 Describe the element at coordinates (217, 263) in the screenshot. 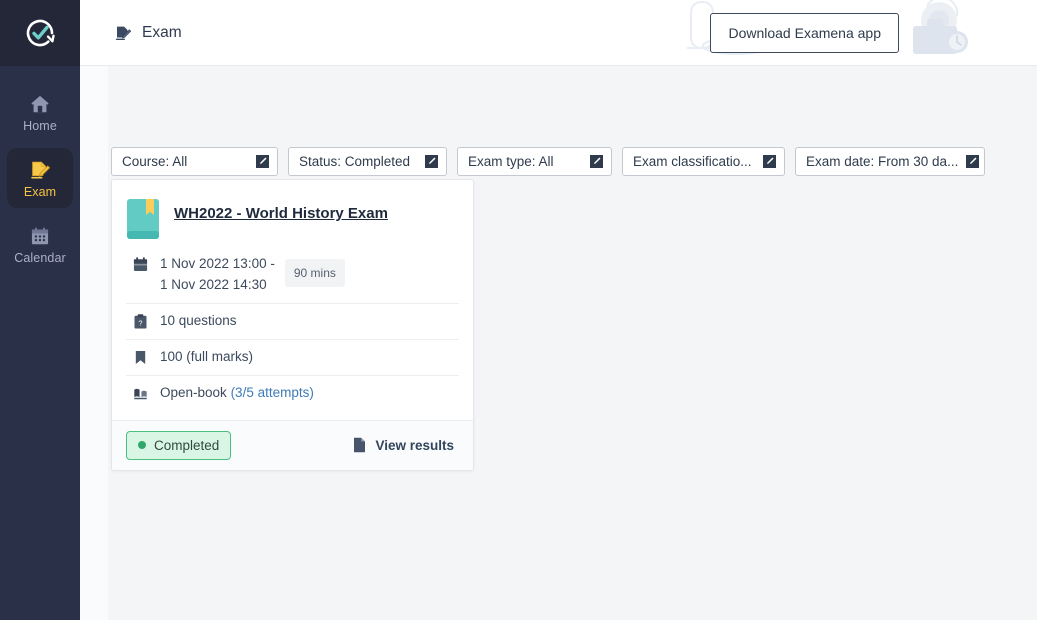

I see `exam-datetime-start: 1 Nov 2022 13:00 -` at that location.